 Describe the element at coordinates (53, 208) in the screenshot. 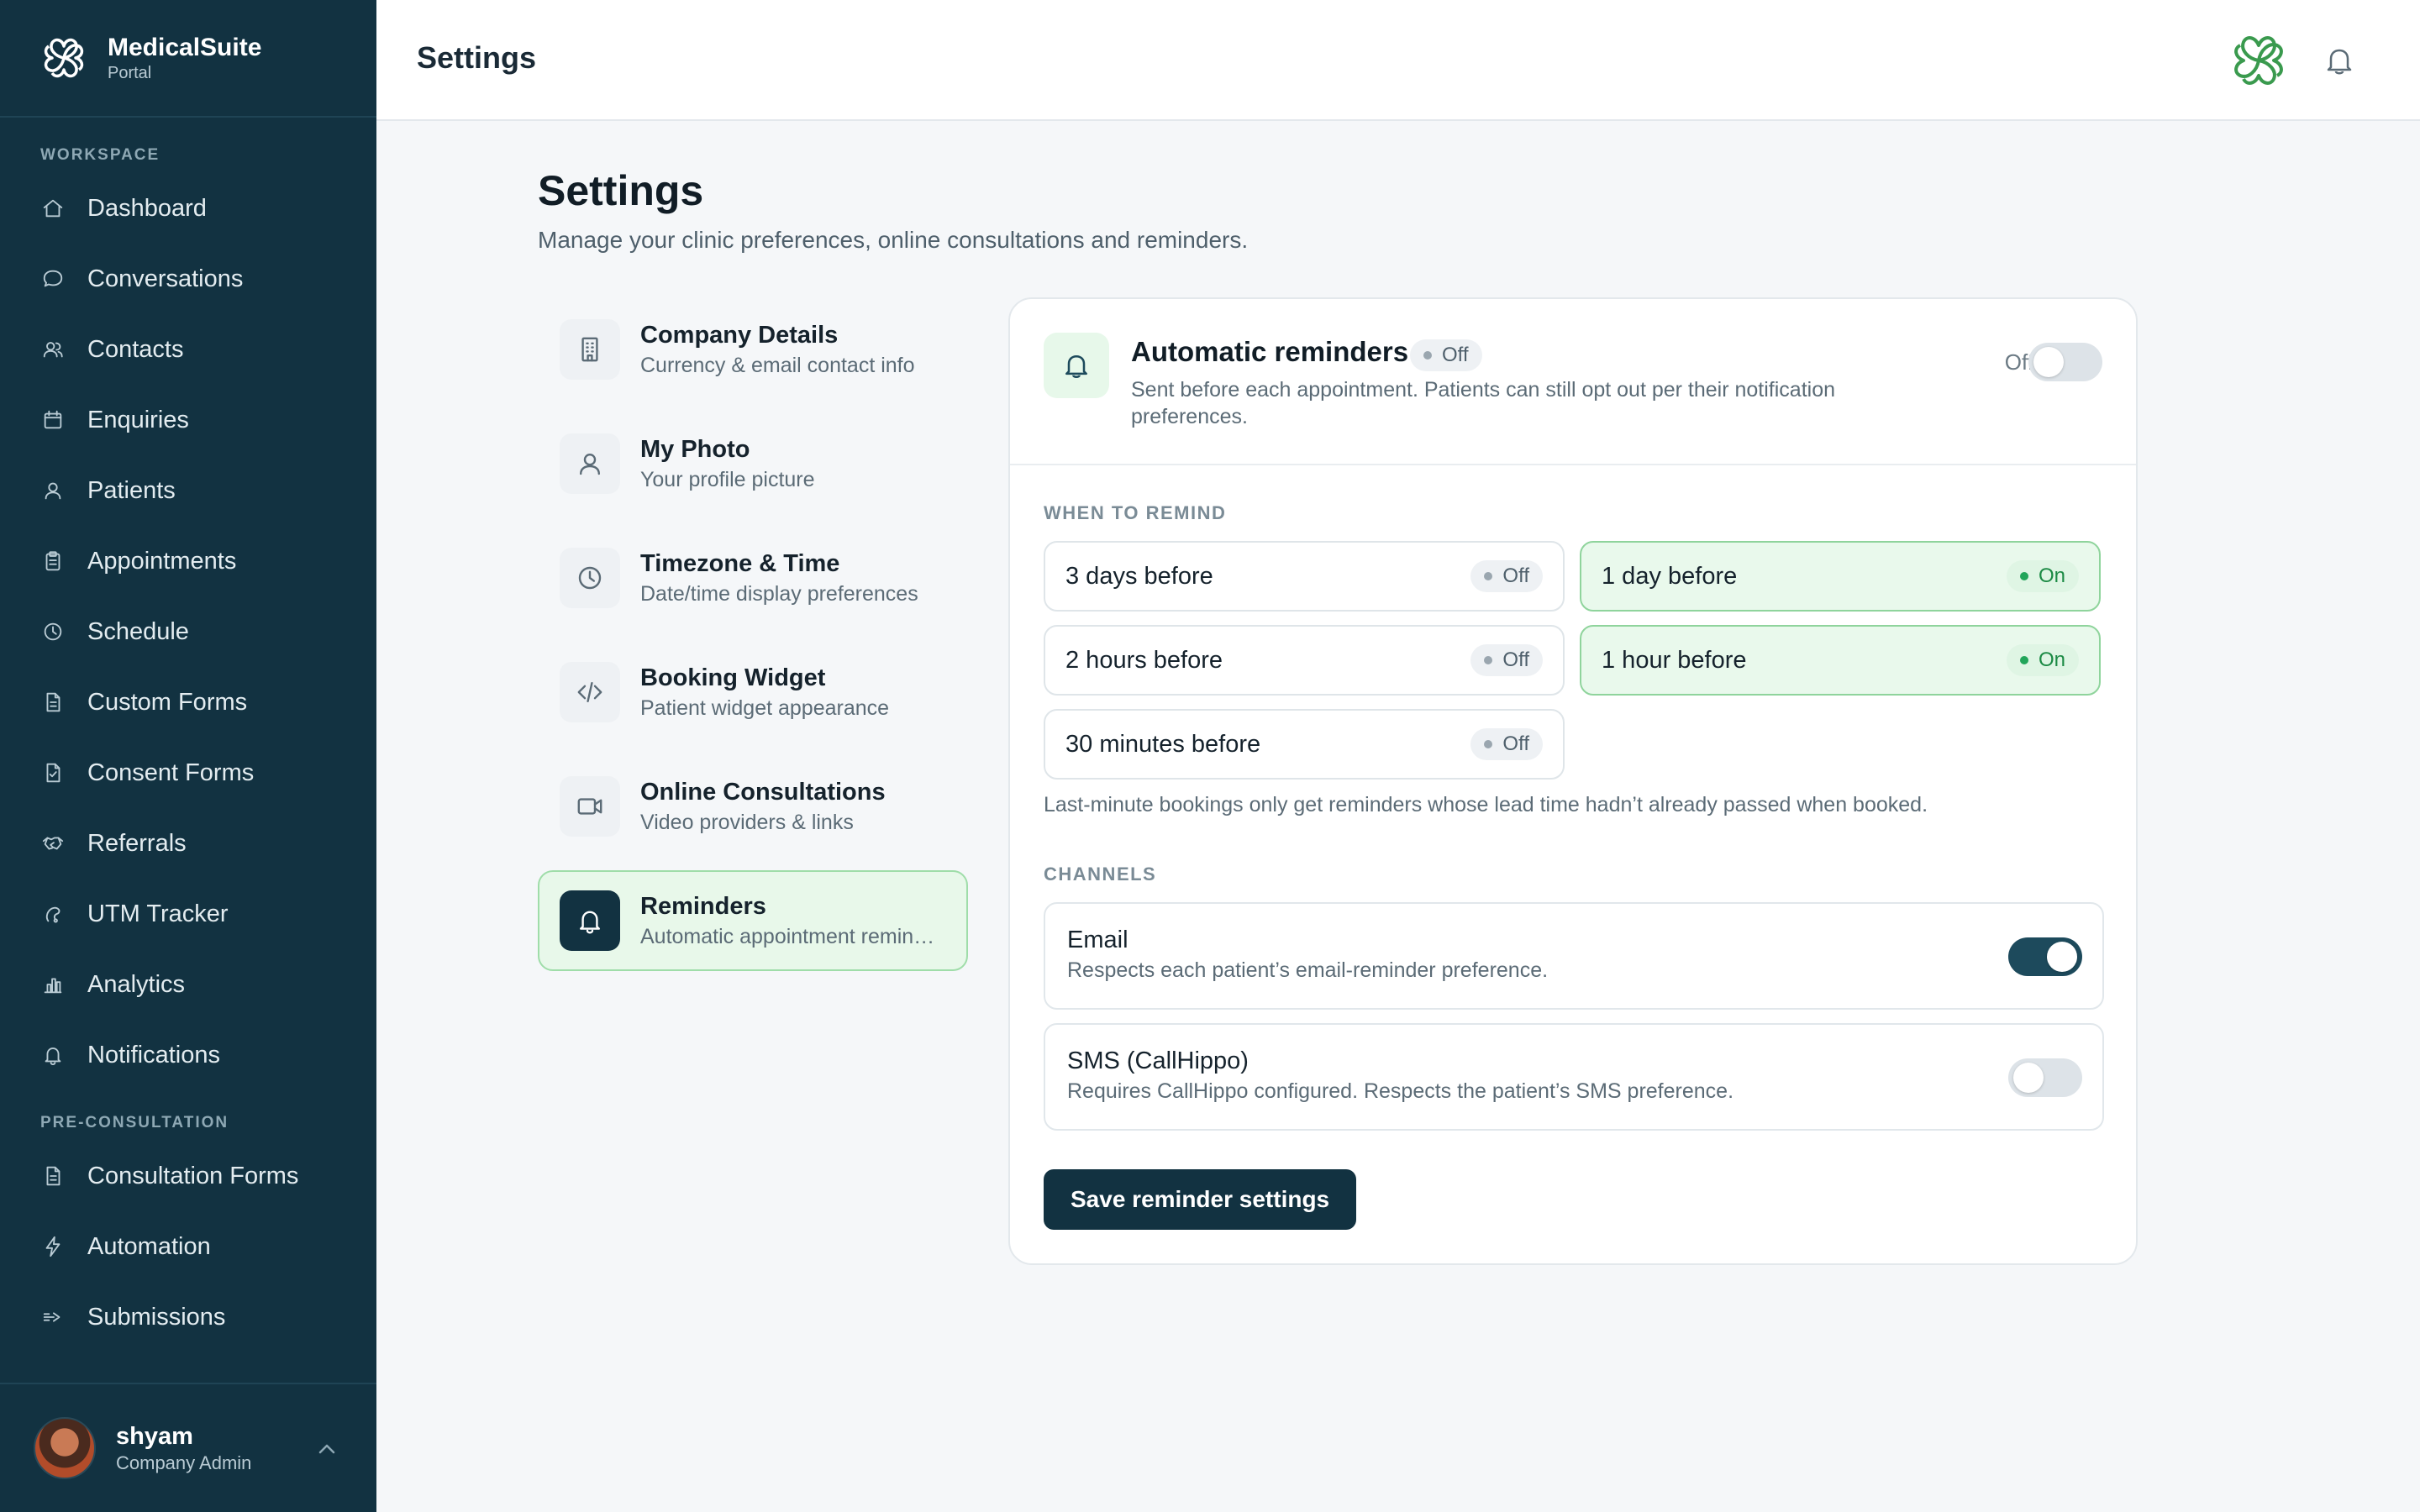

I see `home-icon` at that location.